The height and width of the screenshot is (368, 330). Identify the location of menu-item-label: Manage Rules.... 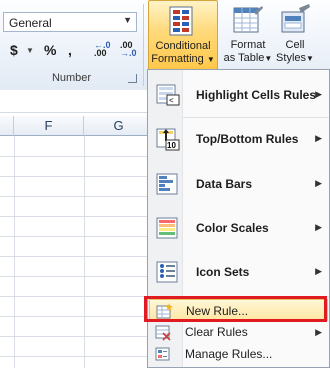
(229, 354).